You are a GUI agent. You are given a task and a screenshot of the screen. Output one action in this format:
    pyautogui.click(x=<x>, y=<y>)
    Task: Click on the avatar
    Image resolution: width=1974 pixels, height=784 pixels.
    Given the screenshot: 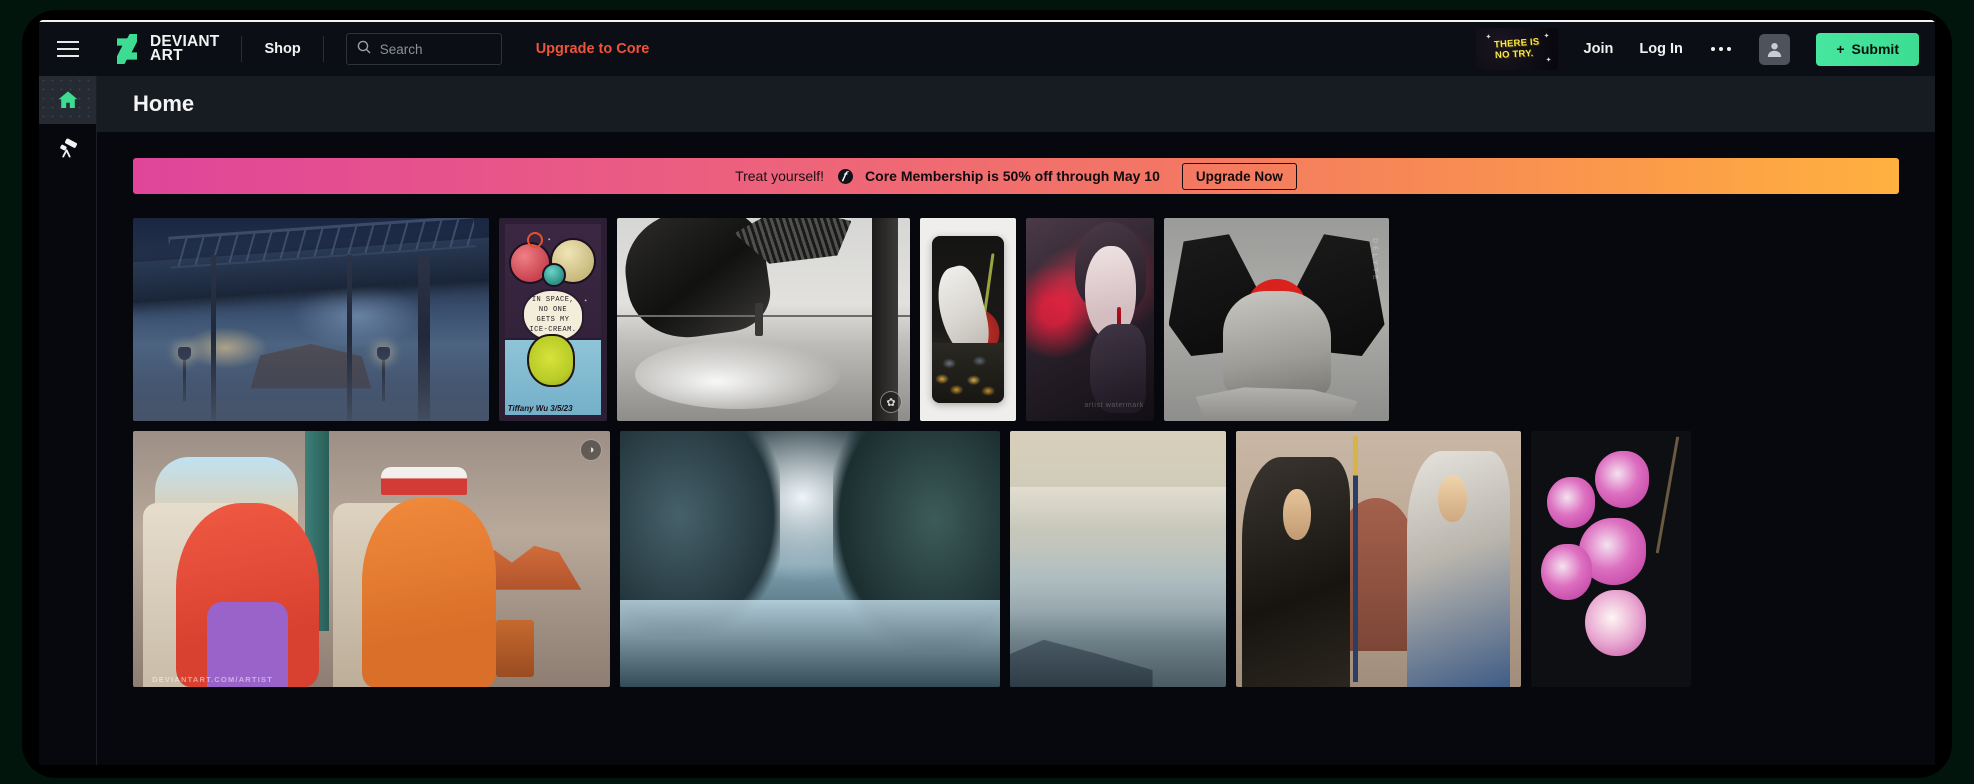 What is the action you would take?
    pyautogui.click(x=1775, y=49)
    